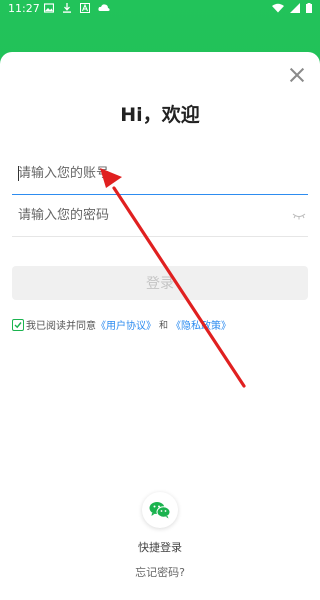 The height and width of the screenshot is (600, 320). I want to click on agreement-prefix: 我已阅读并同意, so click(61, 326).